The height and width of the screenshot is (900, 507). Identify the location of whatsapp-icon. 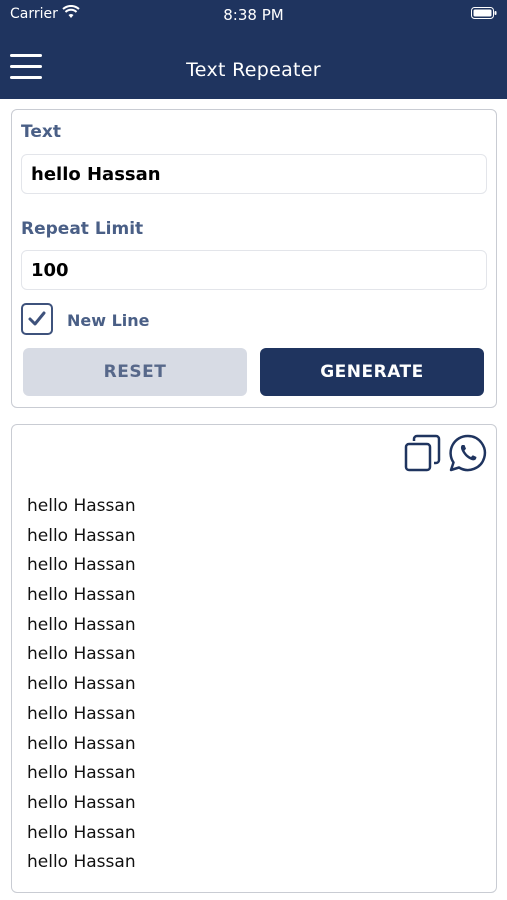
(468, 453).